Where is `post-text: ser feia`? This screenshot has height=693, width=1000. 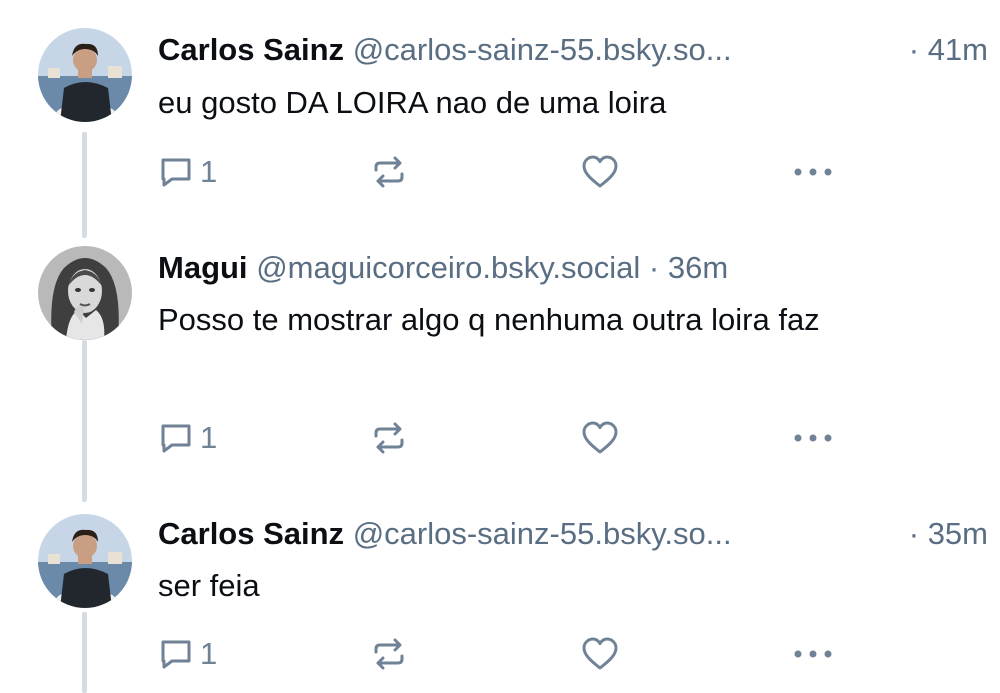 post-text: ser feia is located at coordinates (209, 585).